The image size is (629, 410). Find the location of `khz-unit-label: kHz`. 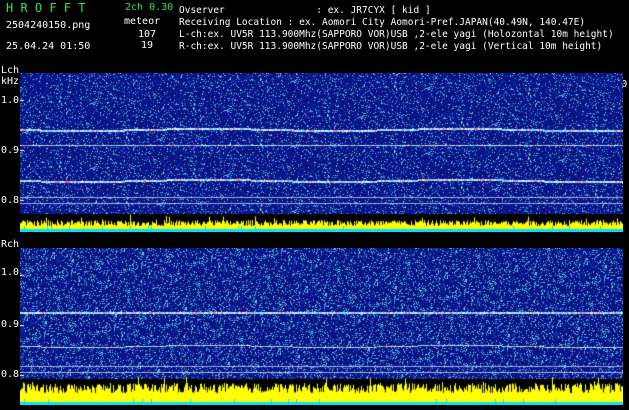

khz-unit-label: kHz is located at coordinates (10, 81).